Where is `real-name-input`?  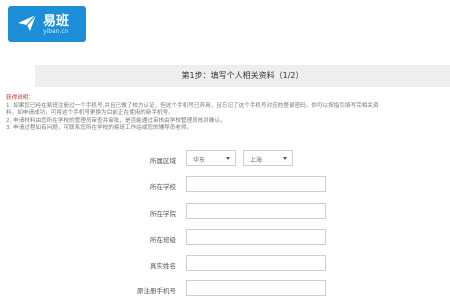 real-name-input is located at coordinates (256, 263).